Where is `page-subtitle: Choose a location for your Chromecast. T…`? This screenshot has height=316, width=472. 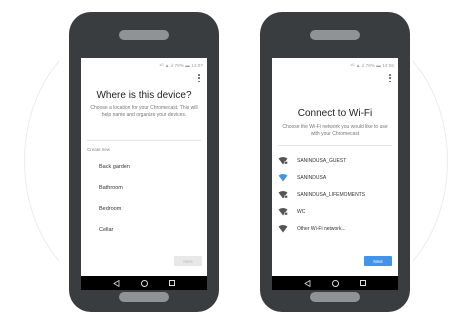
page-subtitle: Choose a location for your Chromecast. T… is located at coordinates (144, 111).